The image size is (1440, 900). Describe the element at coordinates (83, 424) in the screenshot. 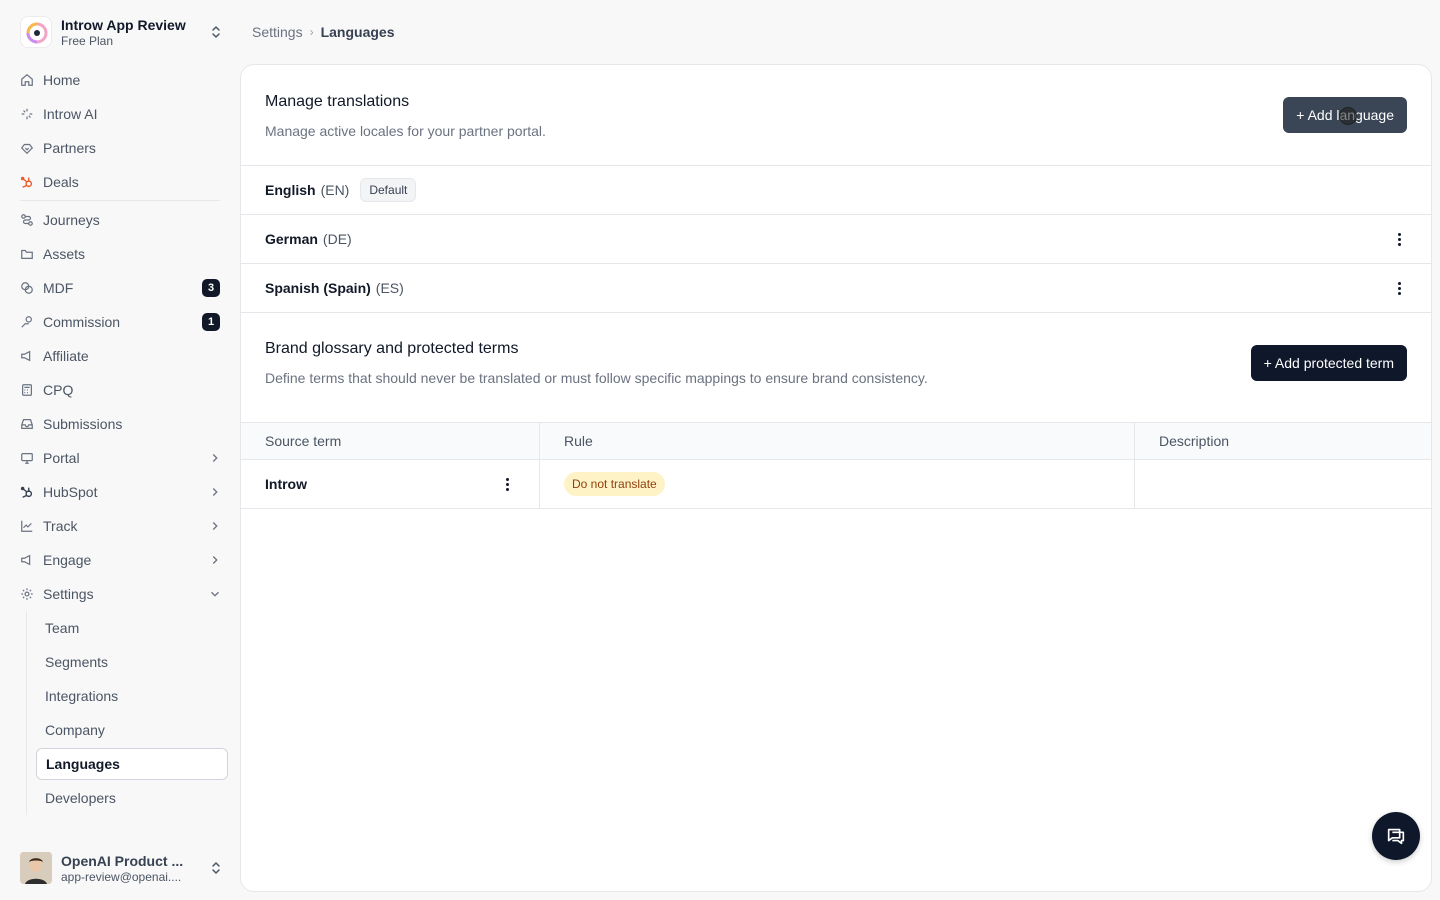

I see `nav-label: Submissions` at that location.